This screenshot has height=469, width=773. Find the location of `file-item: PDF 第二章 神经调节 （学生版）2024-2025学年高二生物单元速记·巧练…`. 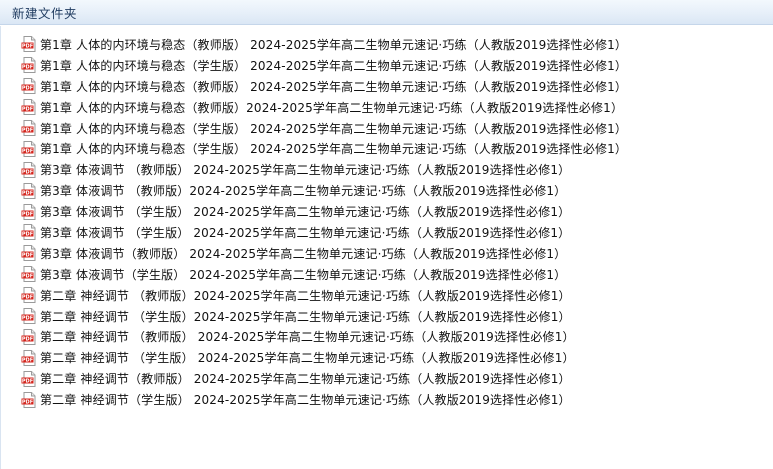

file-item: PDF 第二章 神经调节 （学生版）2024-2025学年高二生物单元速记·巧练… is located at coordinates (397, 316).